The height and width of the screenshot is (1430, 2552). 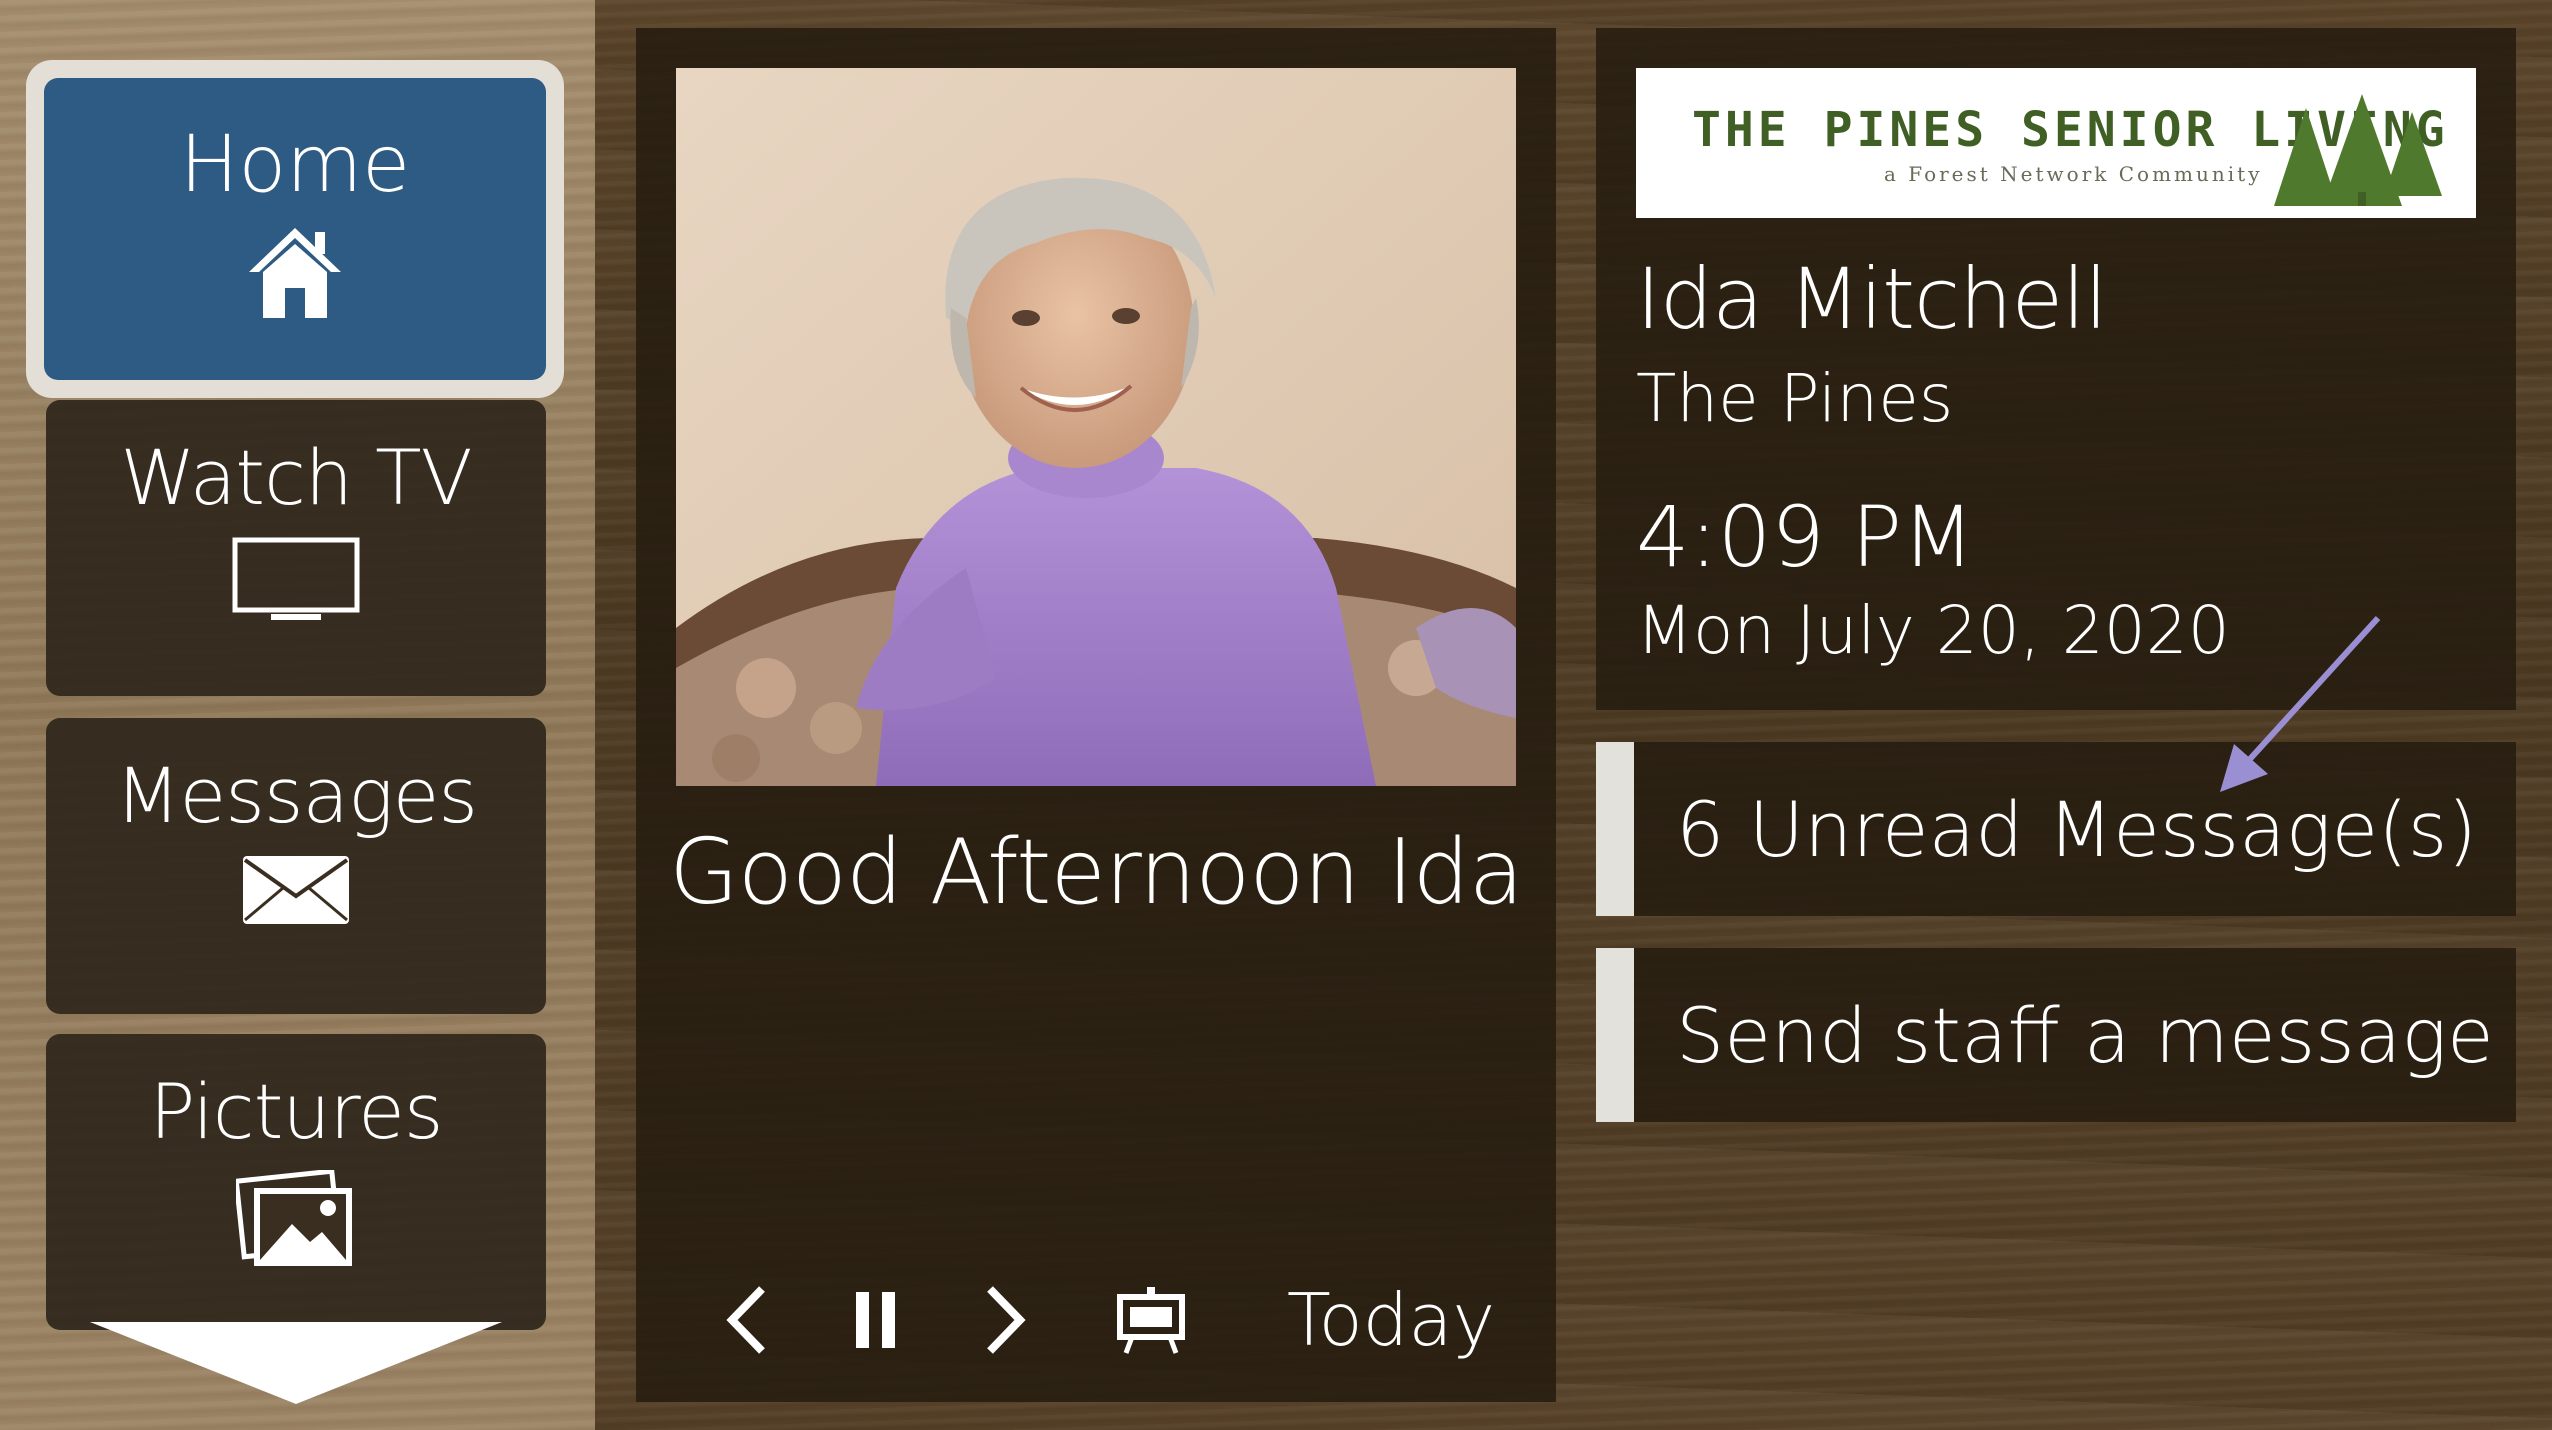 What do you see at coordinates (296, 581) in the screenshot?
I see `tv-icon` at bounding box center [296, 581].